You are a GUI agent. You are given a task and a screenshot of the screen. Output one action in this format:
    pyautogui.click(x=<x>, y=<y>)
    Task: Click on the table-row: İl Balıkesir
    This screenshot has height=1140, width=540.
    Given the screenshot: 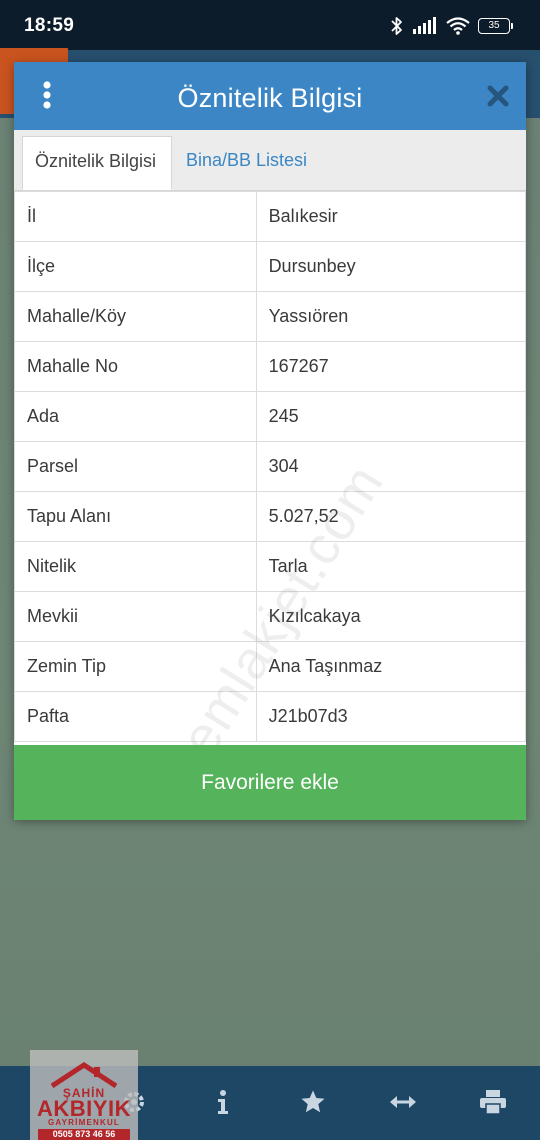 What is the action you would take?
    pyautogui.click(x=270, y=216)
    